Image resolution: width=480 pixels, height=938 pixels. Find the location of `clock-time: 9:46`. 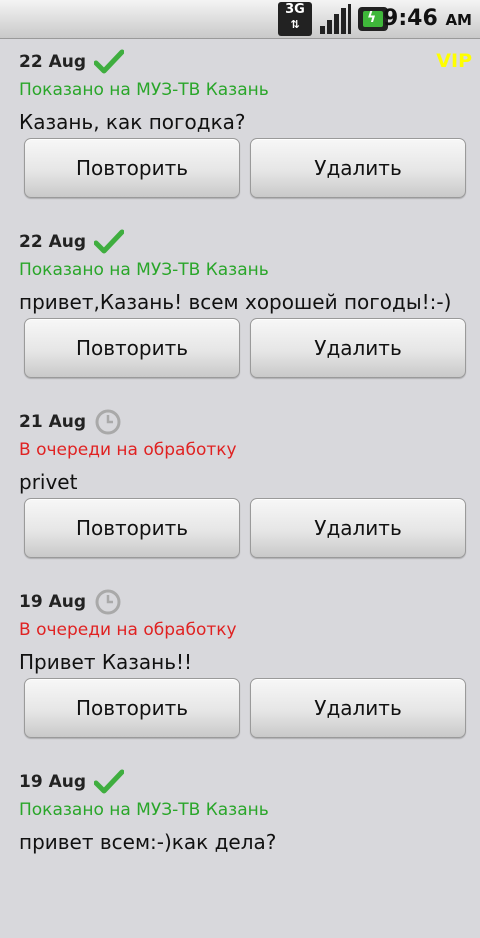

clock-time: 9:46 is located at coordinates (410, 18).